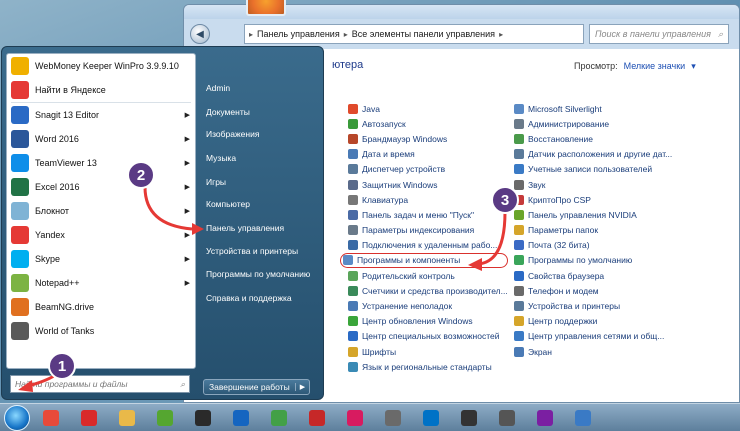 This screenshot has height=431, width=740. Describe the element at coordinates (348, 65) in the screenshot. I see `page-title: ютера` at that location.